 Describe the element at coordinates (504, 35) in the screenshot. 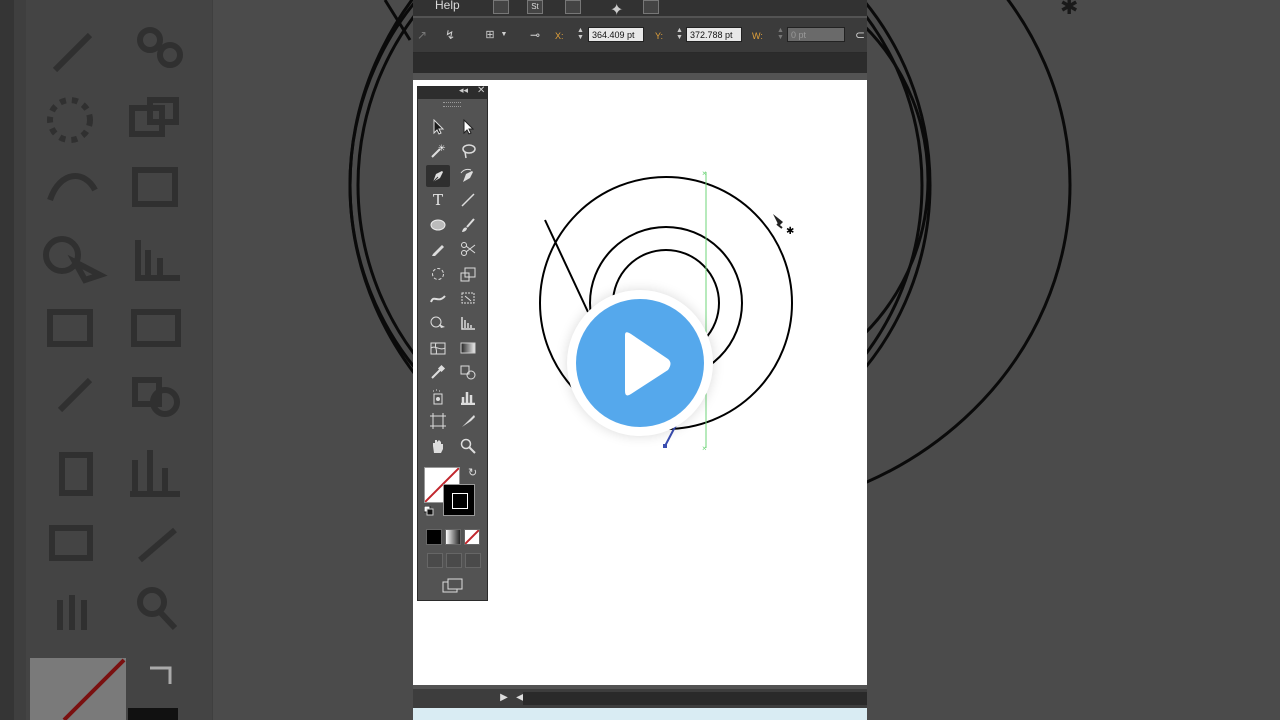

I see `chevron-down-icon: ▼` at that location.